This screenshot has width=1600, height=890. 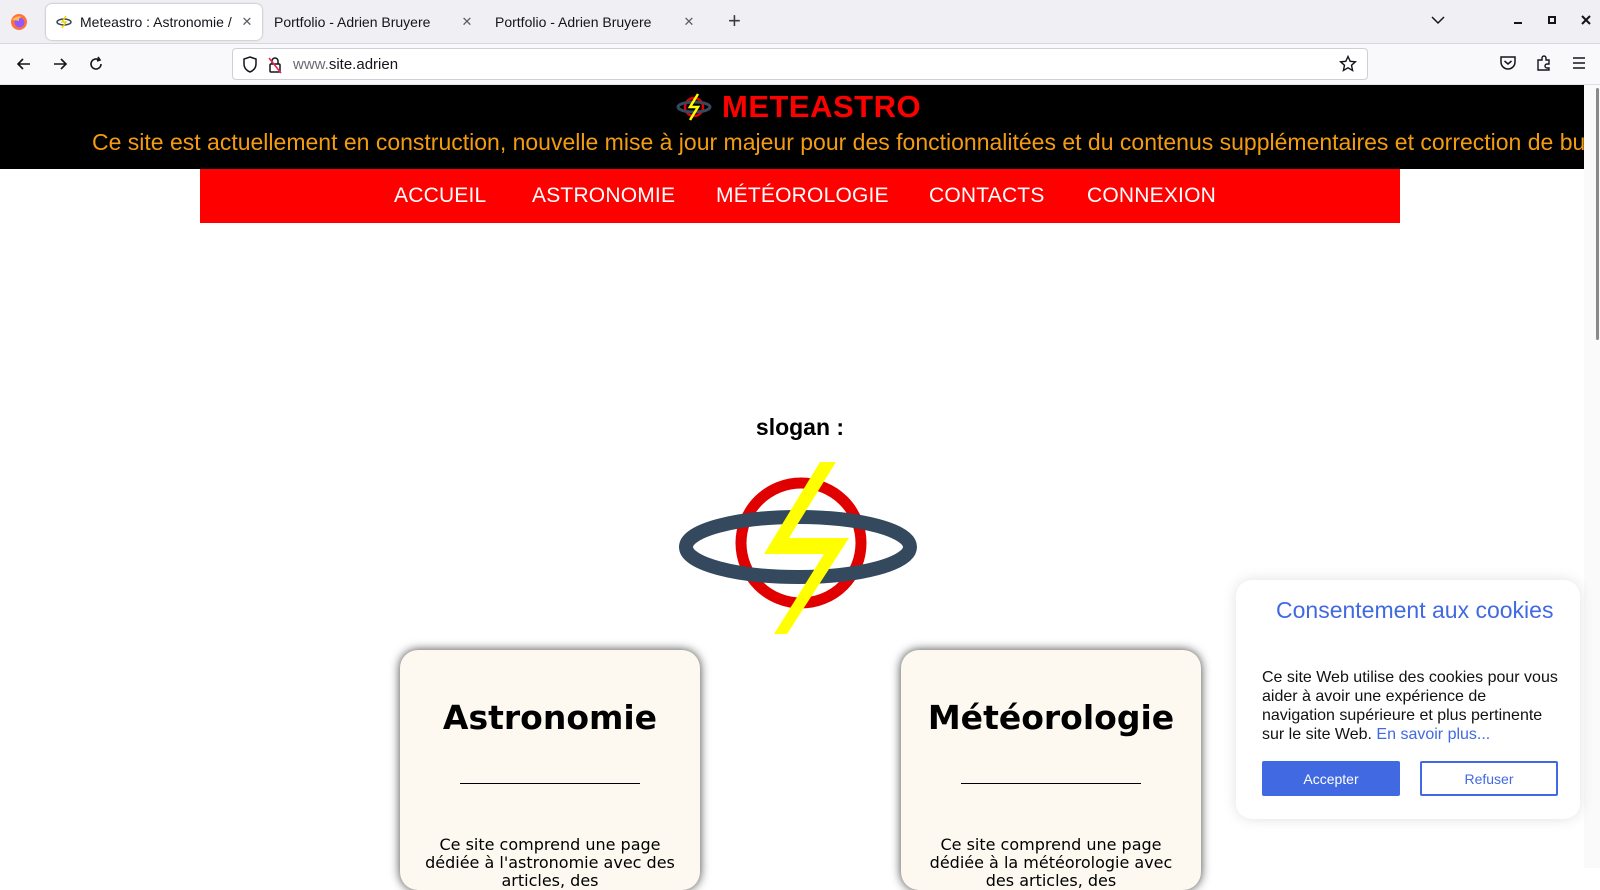 What do you see at coordinates (96, 64) in the screenshot?
I see `reload-icon` at bounding box center [96, 64].